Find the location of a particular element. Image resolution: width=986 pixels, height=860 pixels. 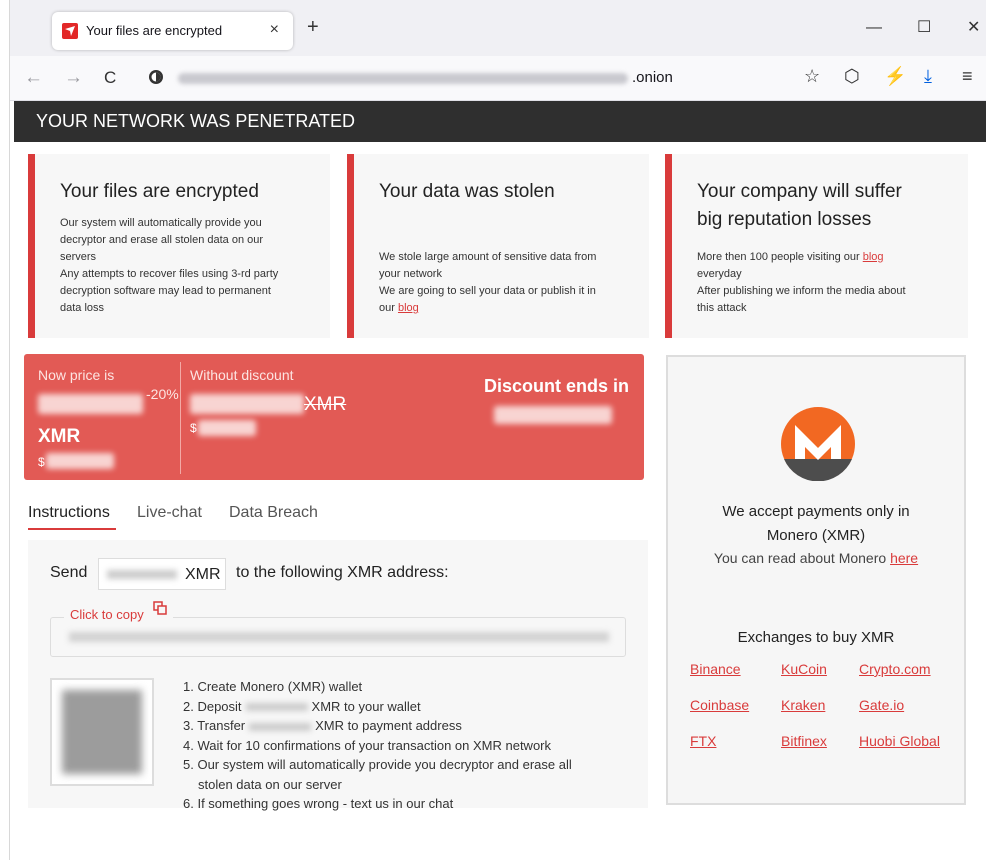

monero-read-line: You can read about Monero here is located at coordinates (816, 558).